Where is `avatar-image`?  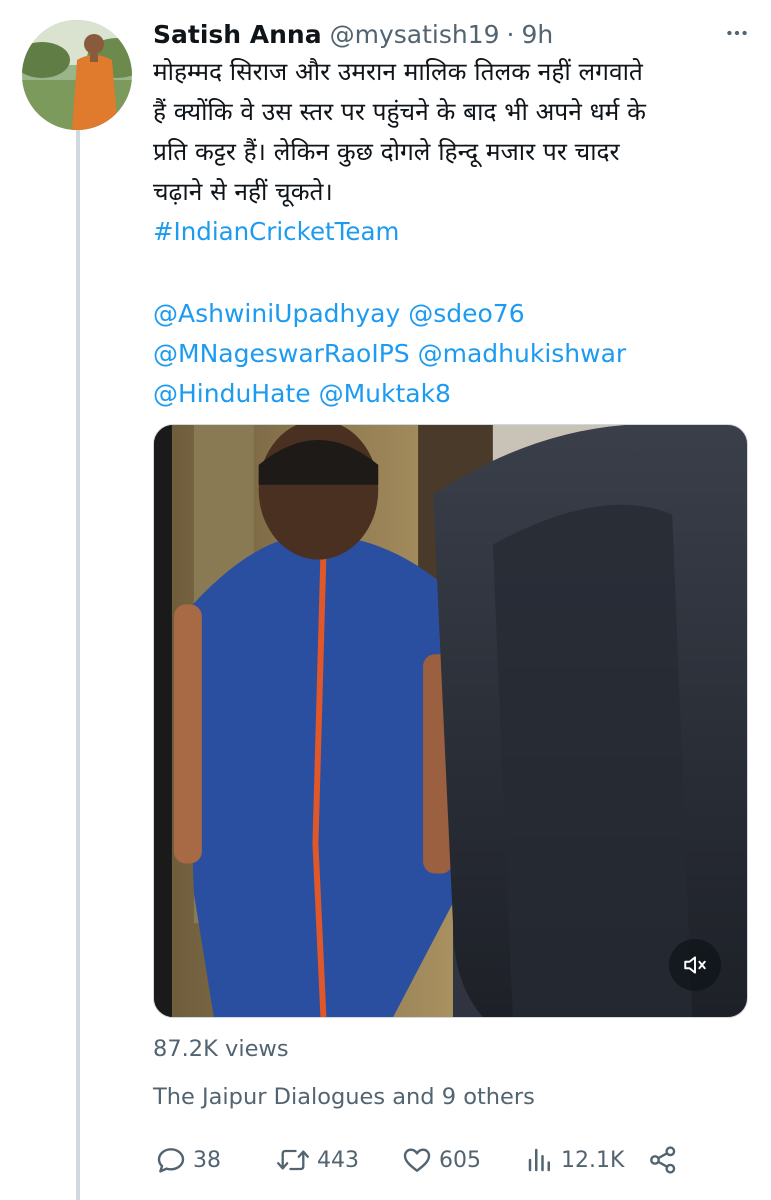
avatar-image is located at coordinates (77, 75).